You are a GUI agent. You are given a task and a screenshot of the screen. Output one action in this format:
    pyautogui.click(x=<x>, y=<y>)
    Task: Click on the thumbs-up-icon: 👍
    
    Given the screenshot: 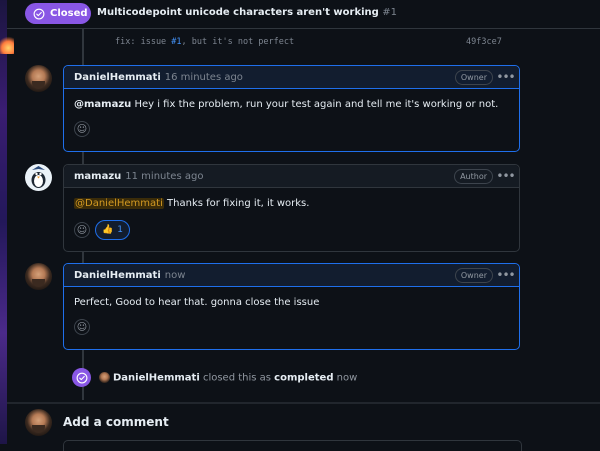 What is the action you would take?
    pyautogui.click(x=108, y=230)
    